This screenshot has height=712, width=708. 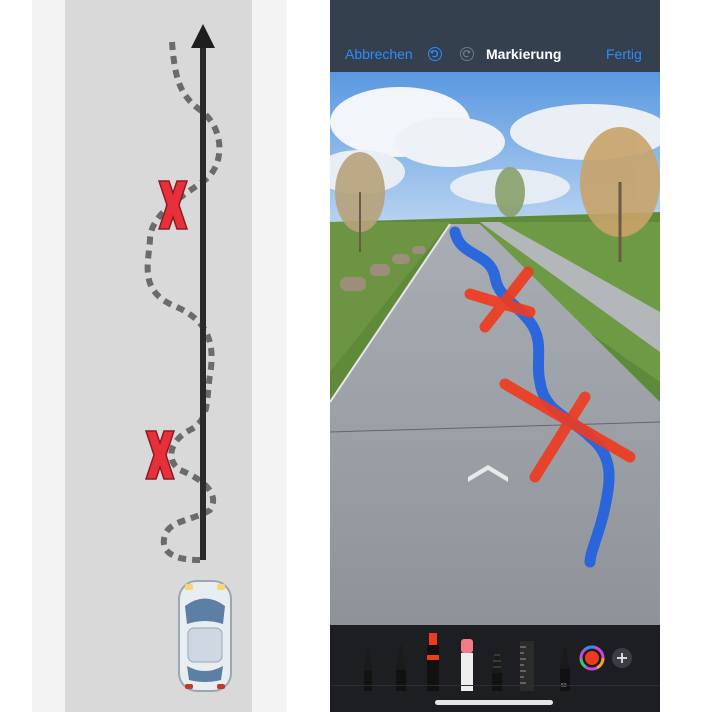 What do you see at coordinates (494, 702) in the screenshot?
I see `home-indicator` at bounding box center [494, 702].